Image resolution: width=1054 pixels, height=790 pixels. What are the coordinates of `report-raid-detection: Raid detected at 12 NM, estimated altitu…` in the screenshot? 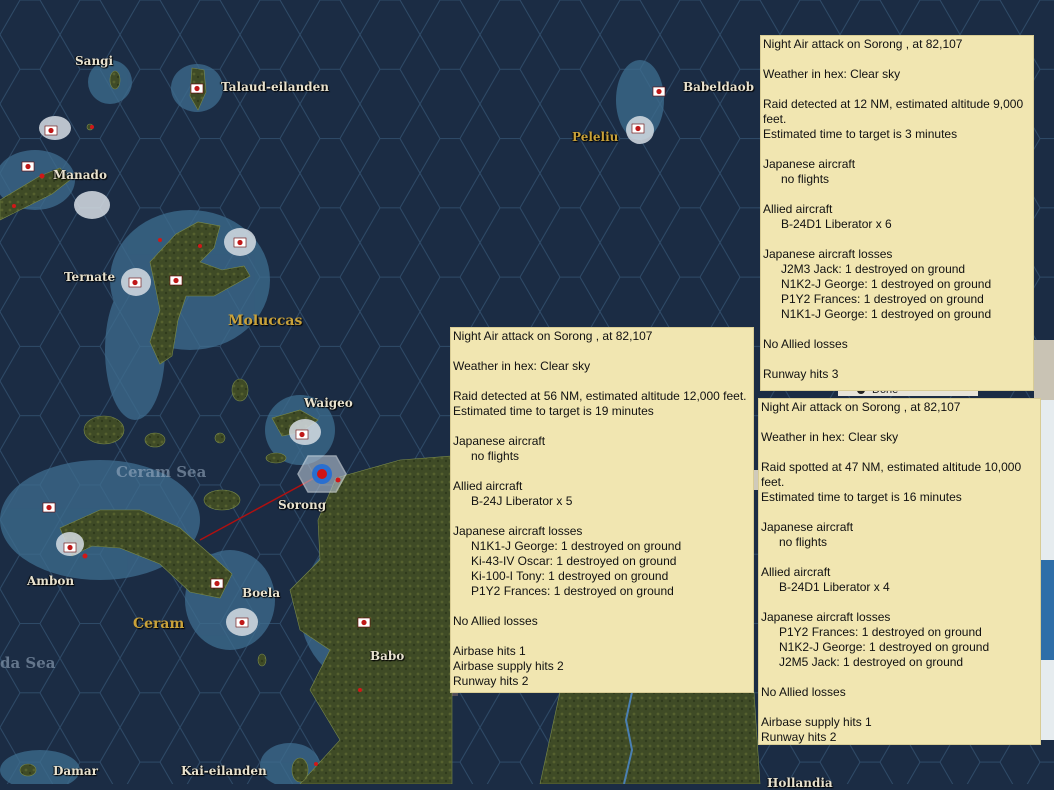 It's located at (893, 111).